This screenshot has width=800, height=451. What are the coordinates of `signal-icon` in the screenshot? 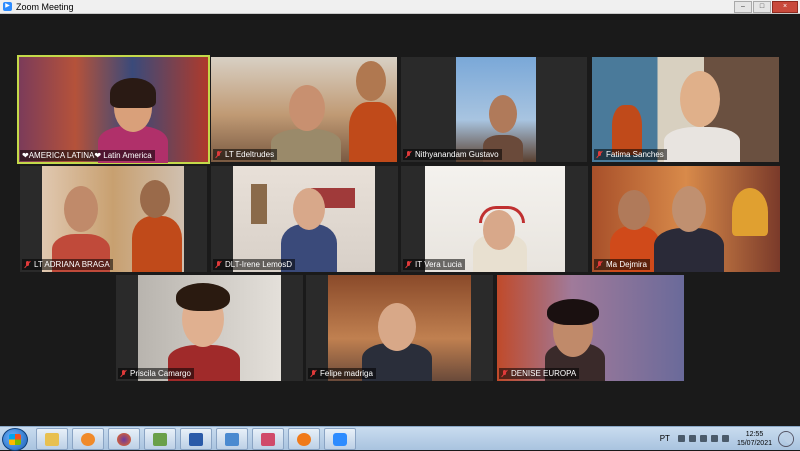 It's located at (725, 438).